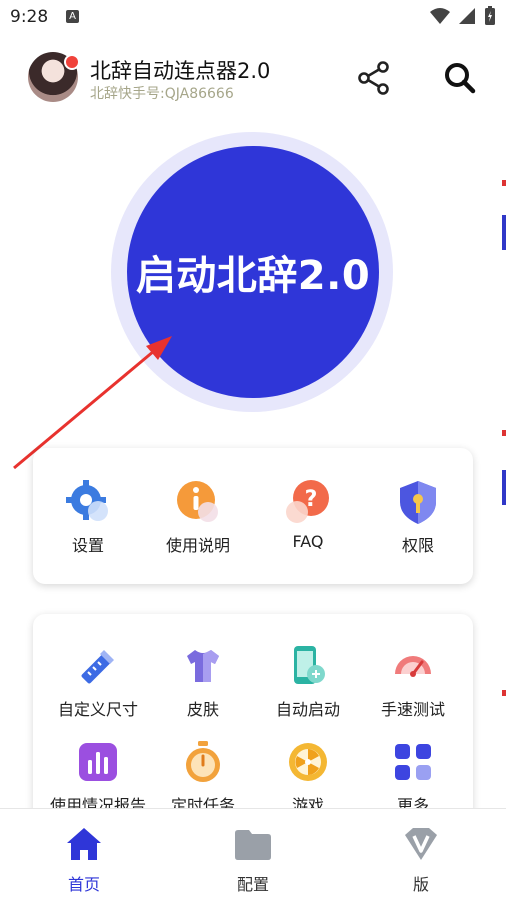 Image resolution: width=506 pixels, height=899 pixels. I want to click on status-icons, so click(463, 16).